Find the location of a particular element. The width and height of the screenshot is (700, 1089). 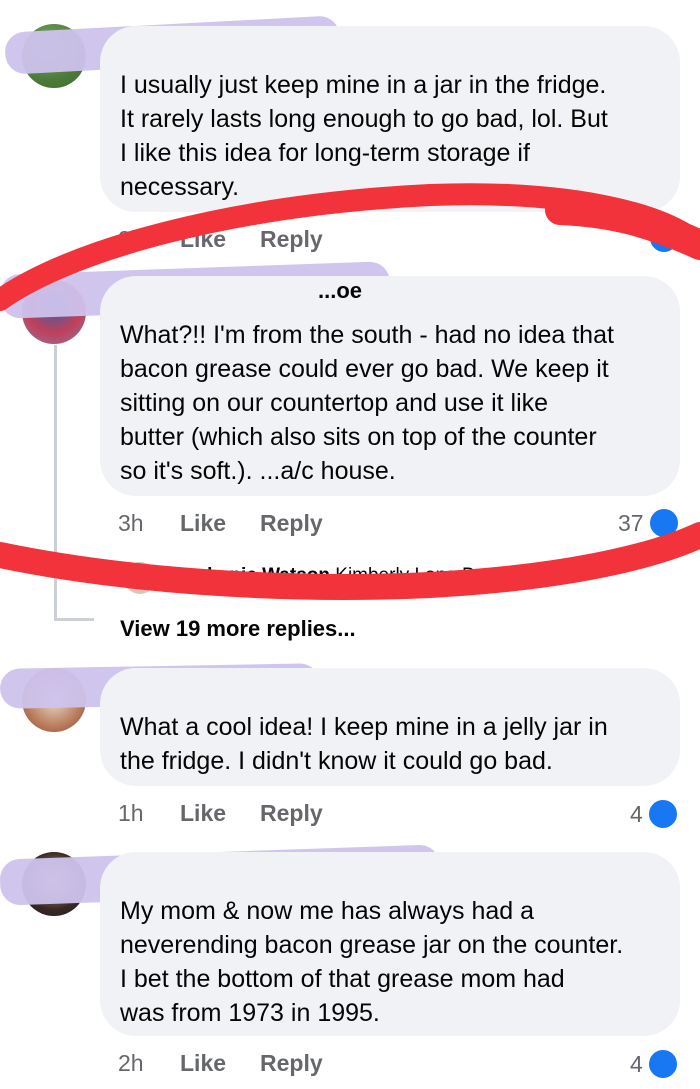

comment-line: so it's soft.). ...a/c house. is located at coordinates (258, 471).